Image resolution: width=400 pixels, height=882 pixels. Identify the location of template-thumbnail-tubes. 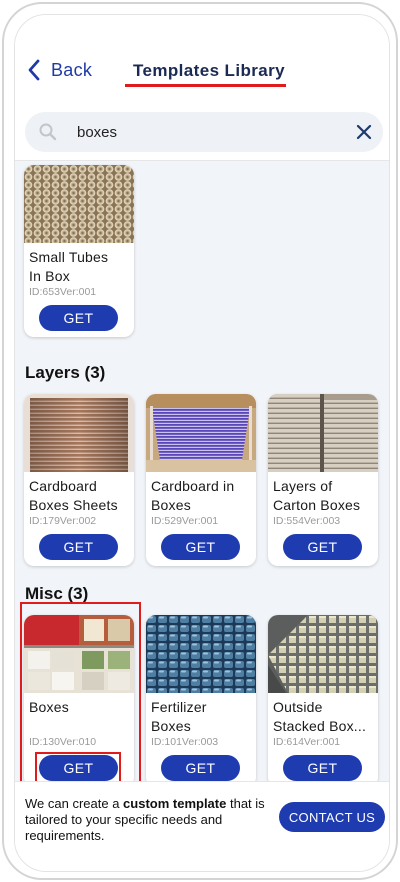
(79, 204).